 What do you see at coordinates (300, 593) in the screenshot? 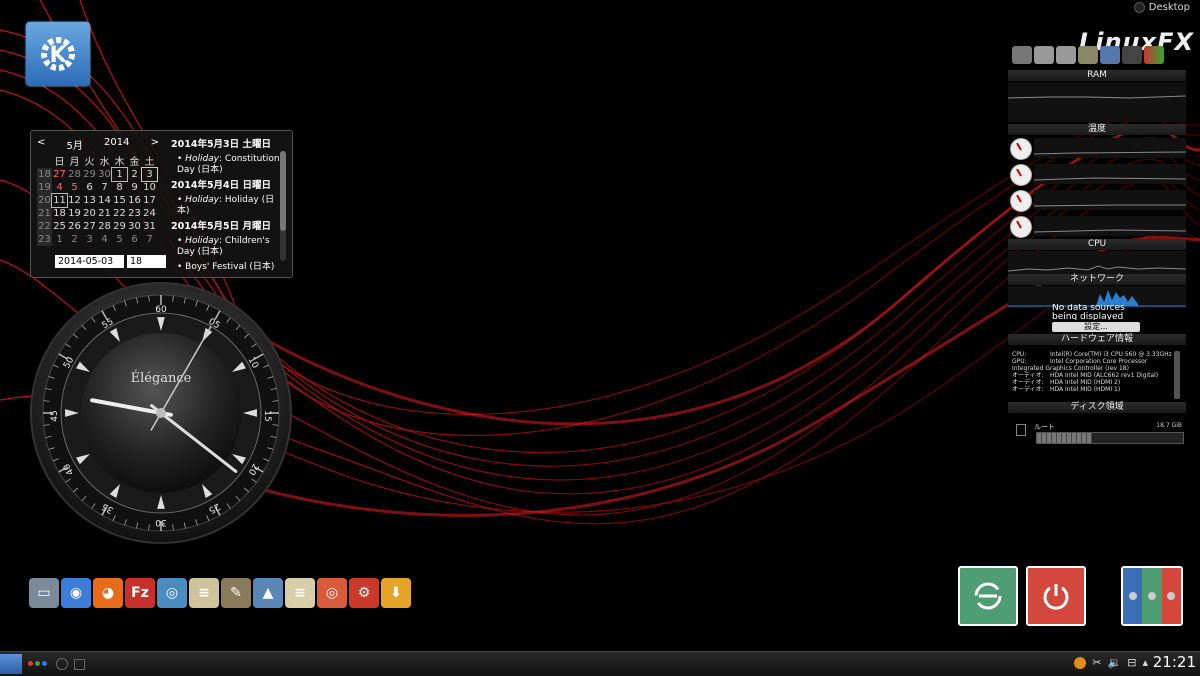
I see `text-editor-icon: ≡` at bounding box center [300, 593].